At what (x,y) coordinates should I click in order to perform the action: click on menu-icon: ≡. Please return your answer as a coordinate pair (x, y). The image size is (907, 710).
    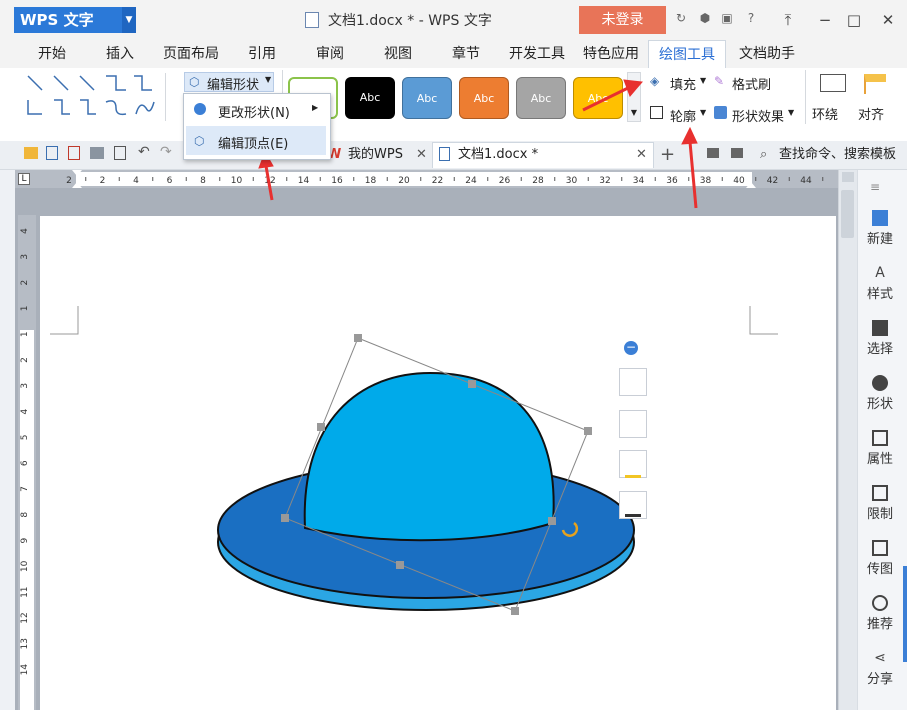
    Looking at the image, I should click on (875, 187).